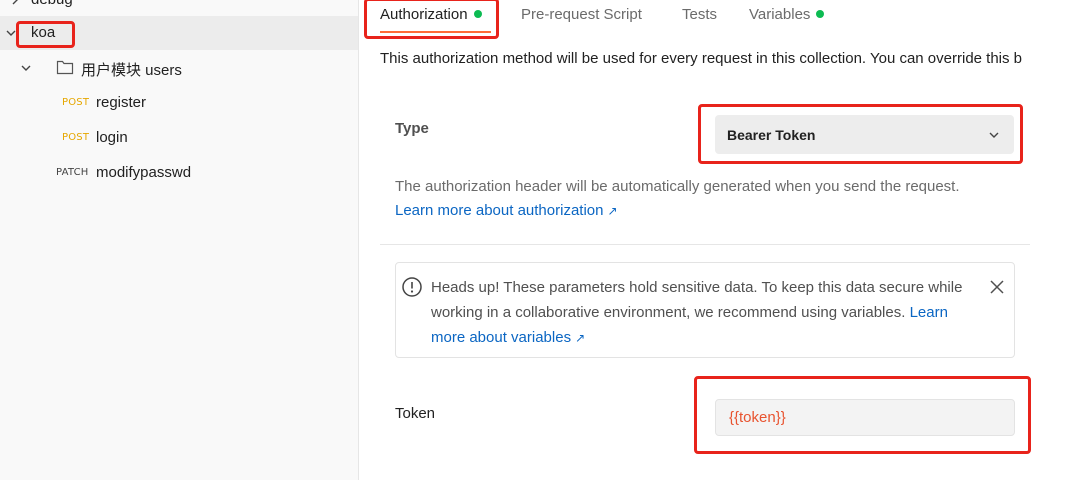  I want to click on collection-label: debug, so click(52, 4).